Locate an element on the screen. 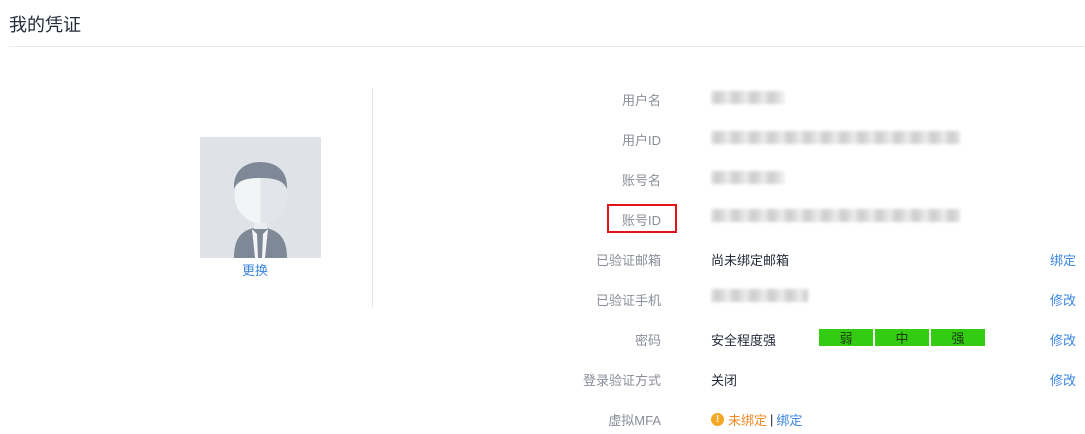 Image resolution: width=1085 pixels, height=434 pixels. strength-weak: 弱 is located at coordinates (846, 337).